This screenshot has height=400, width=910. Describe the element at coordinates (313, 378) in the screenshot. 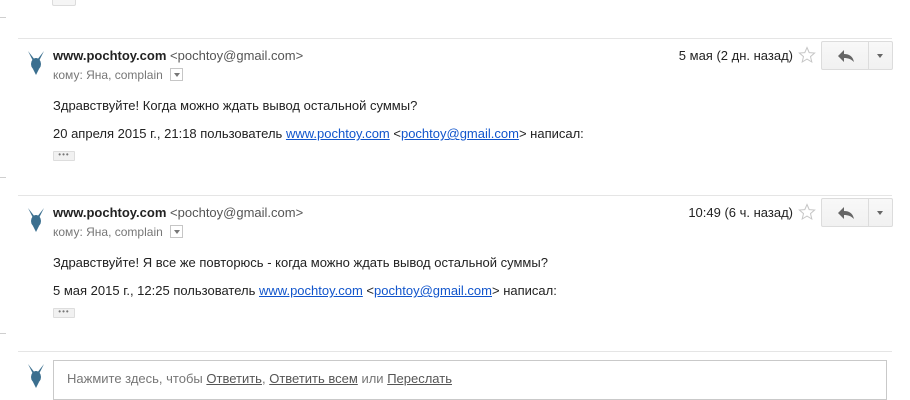

I see `reply-all-link: Ответить всем` at that location.